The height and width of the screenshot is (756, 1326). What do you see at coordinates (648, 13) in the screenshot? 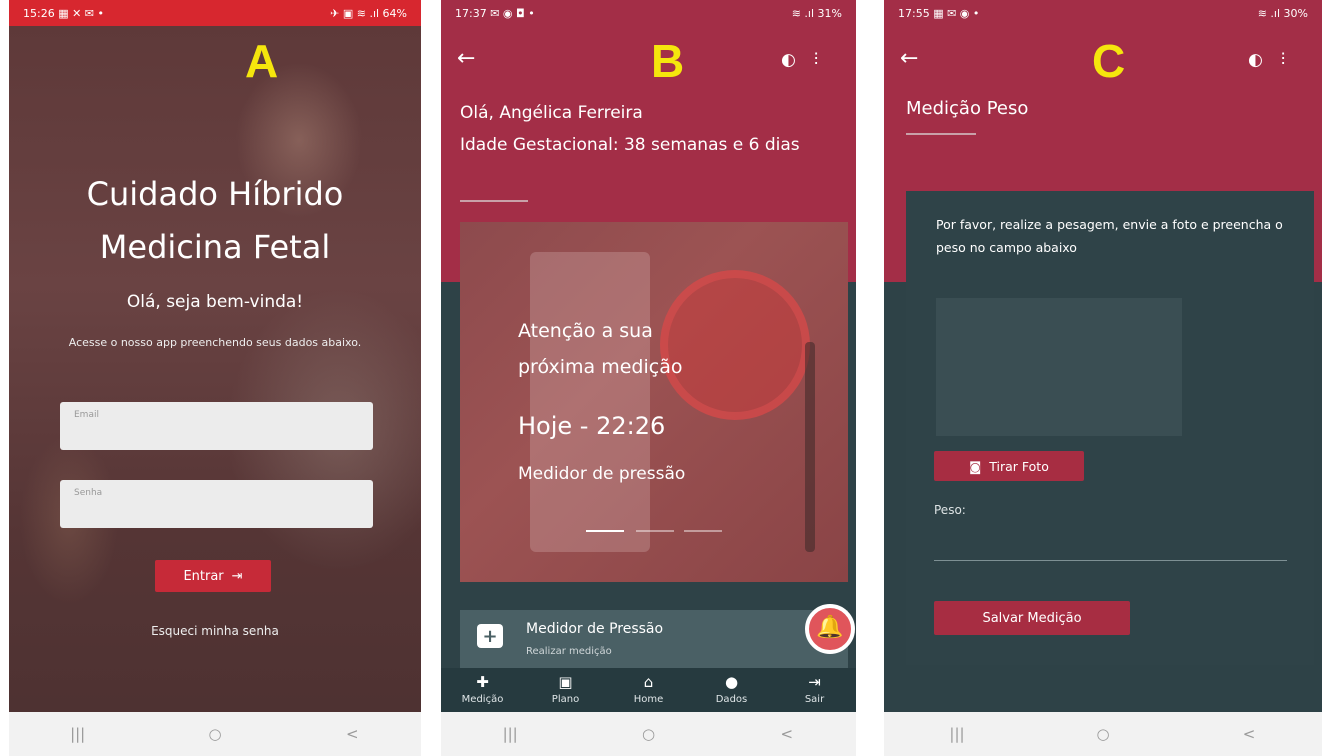
I see `status-bar: 17:37 ✉ ◉ ◘ • ≋ .ıl 31%` at bounding box center [648, 13].